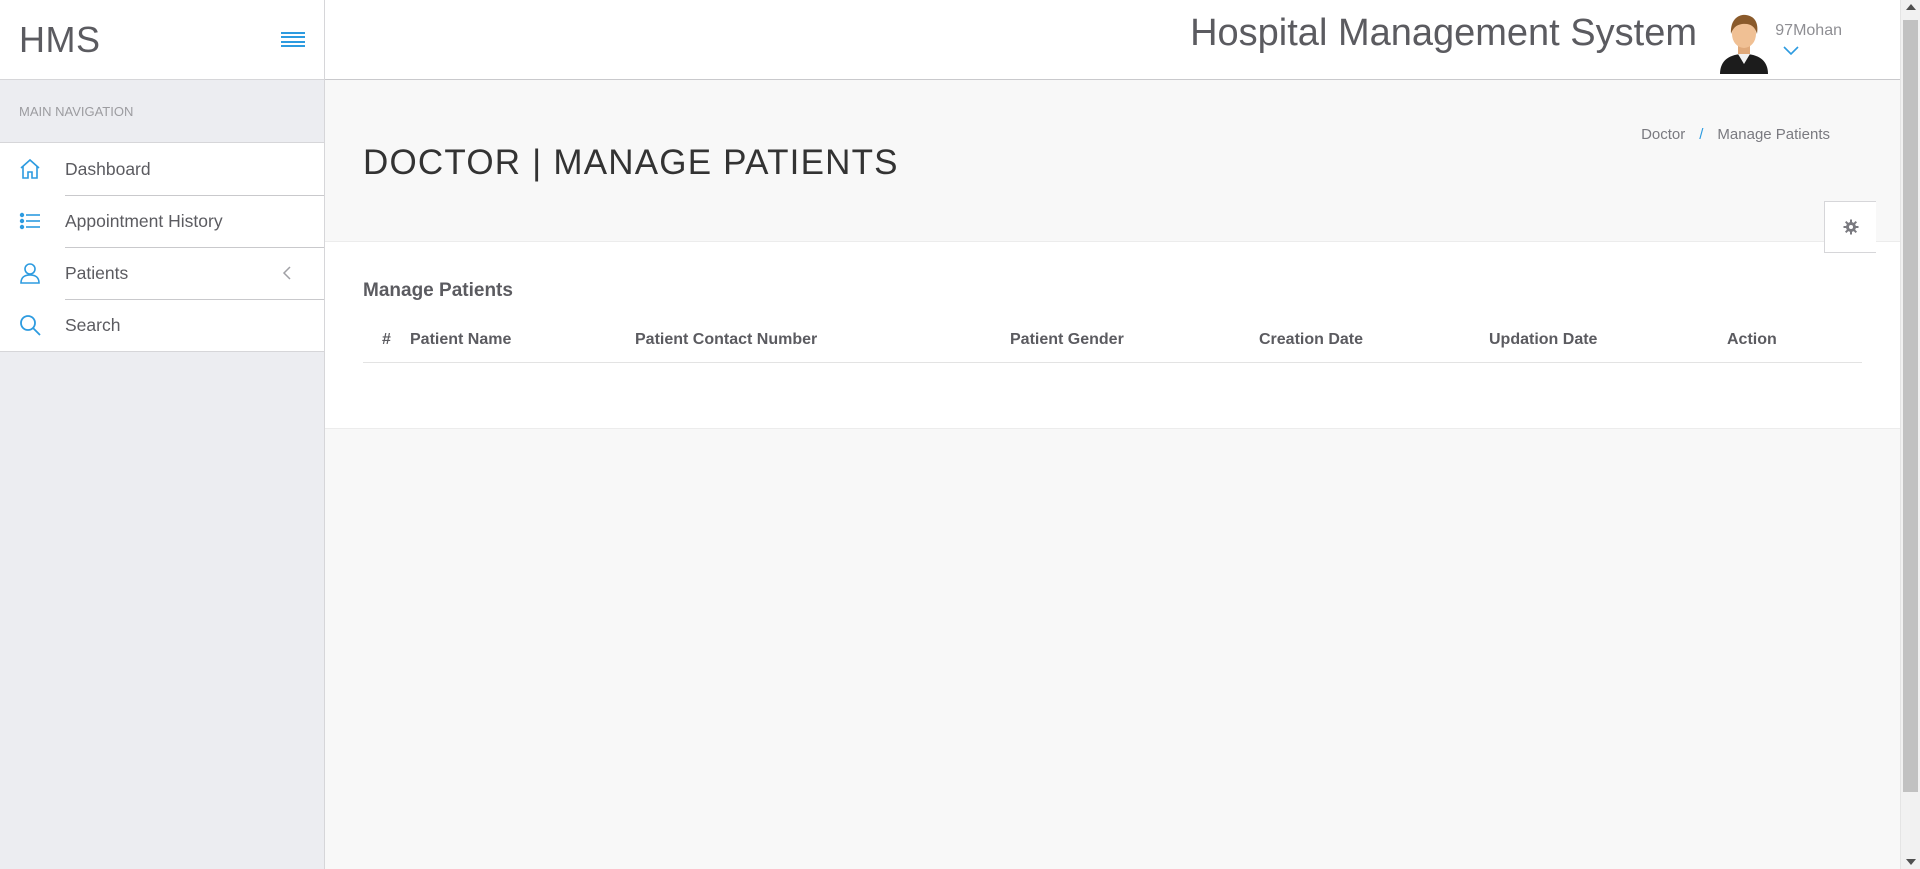  Describe the element at coordinates (162, 325) in the screenshot. I see `sidebar-item-search: Search` at that location.